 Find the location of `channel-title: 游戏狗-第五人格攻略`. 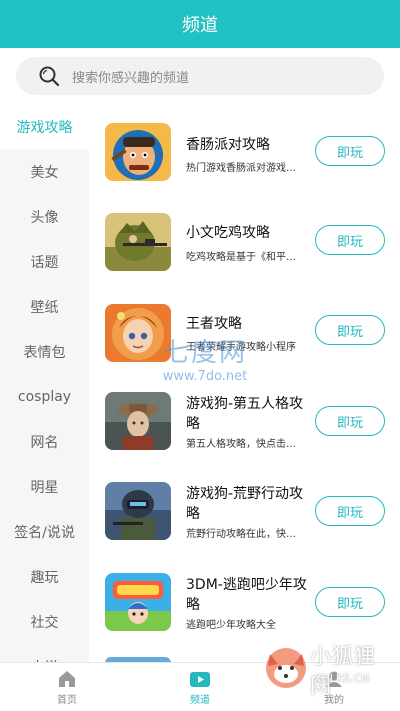

channel-title: 游戏狗-第五人格攻略 is located at coordinates (245, 414).